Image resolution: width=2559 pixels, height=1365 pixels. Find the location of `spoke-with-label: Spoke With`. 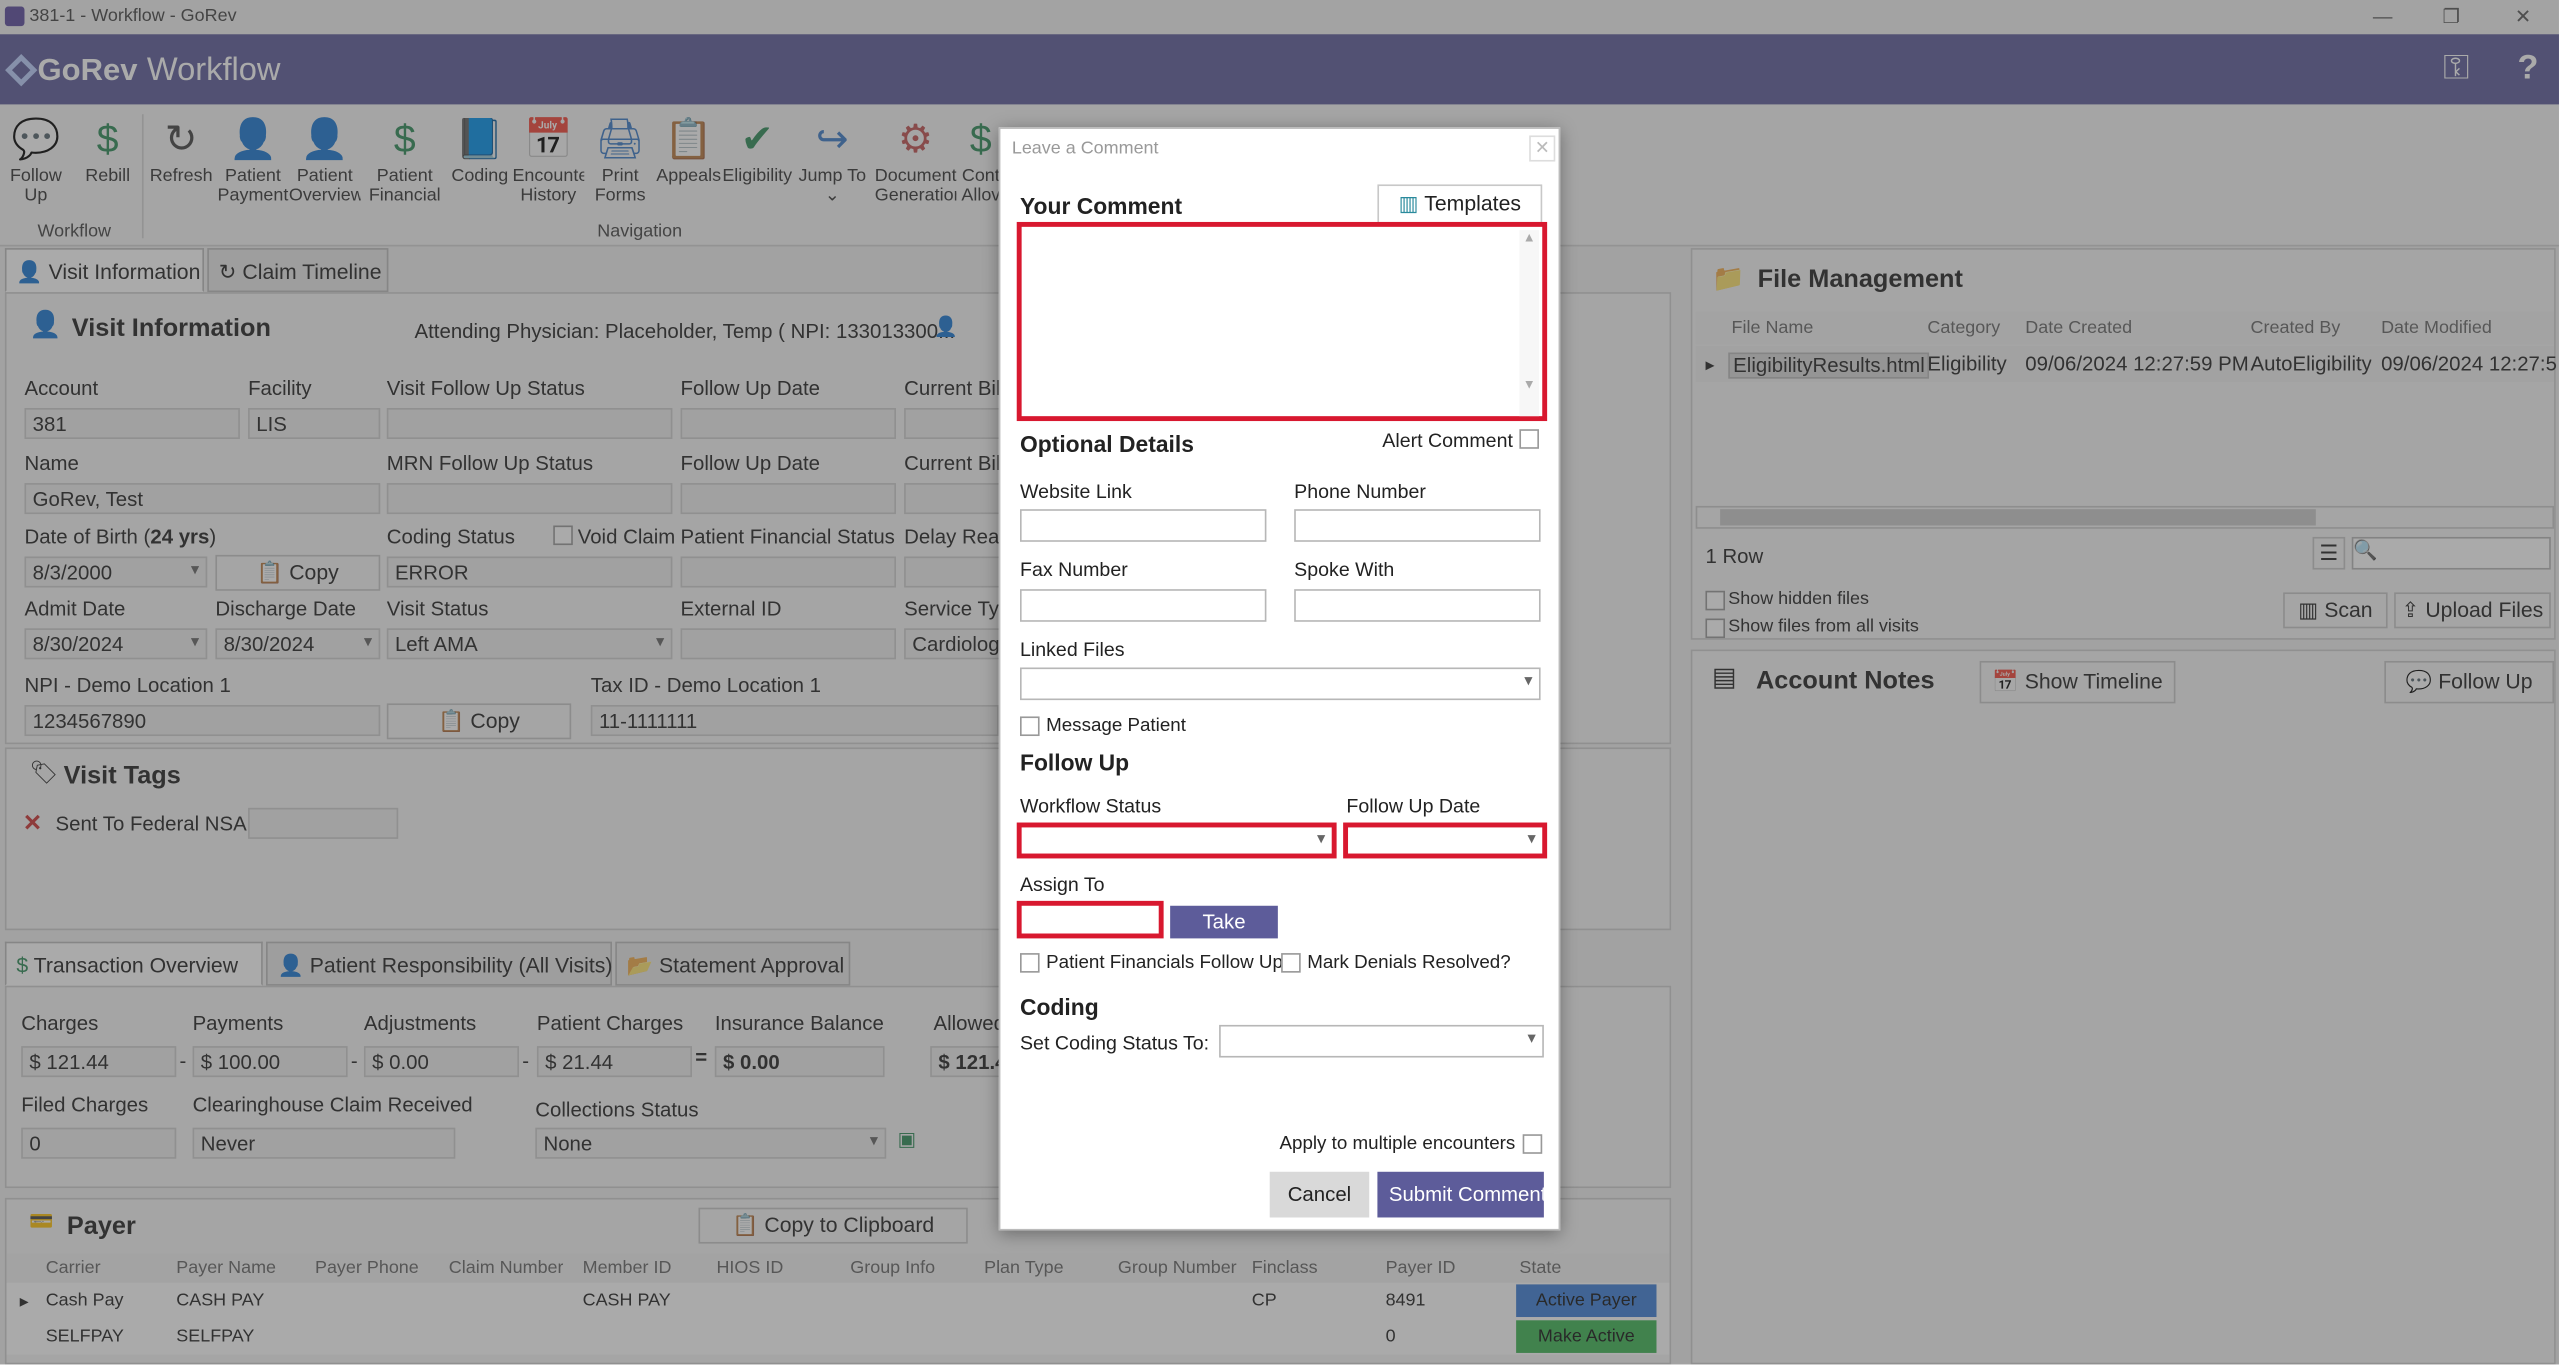

spoke-with-label: Spoke With is located at coordinates (1344, 569).